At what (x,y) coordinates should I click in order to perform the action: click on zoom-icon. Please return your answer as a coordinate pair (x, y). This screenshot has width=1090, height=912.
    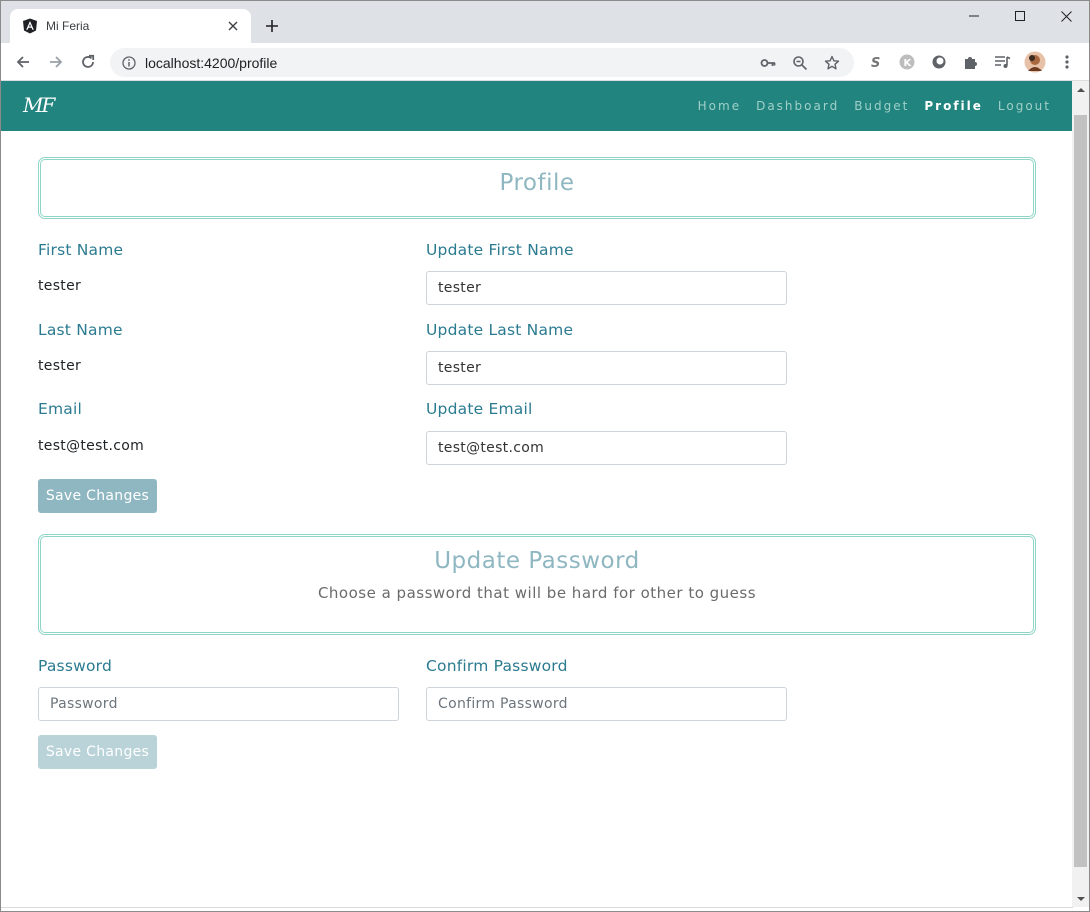
    Looking at the image, I should click on (800, 63).